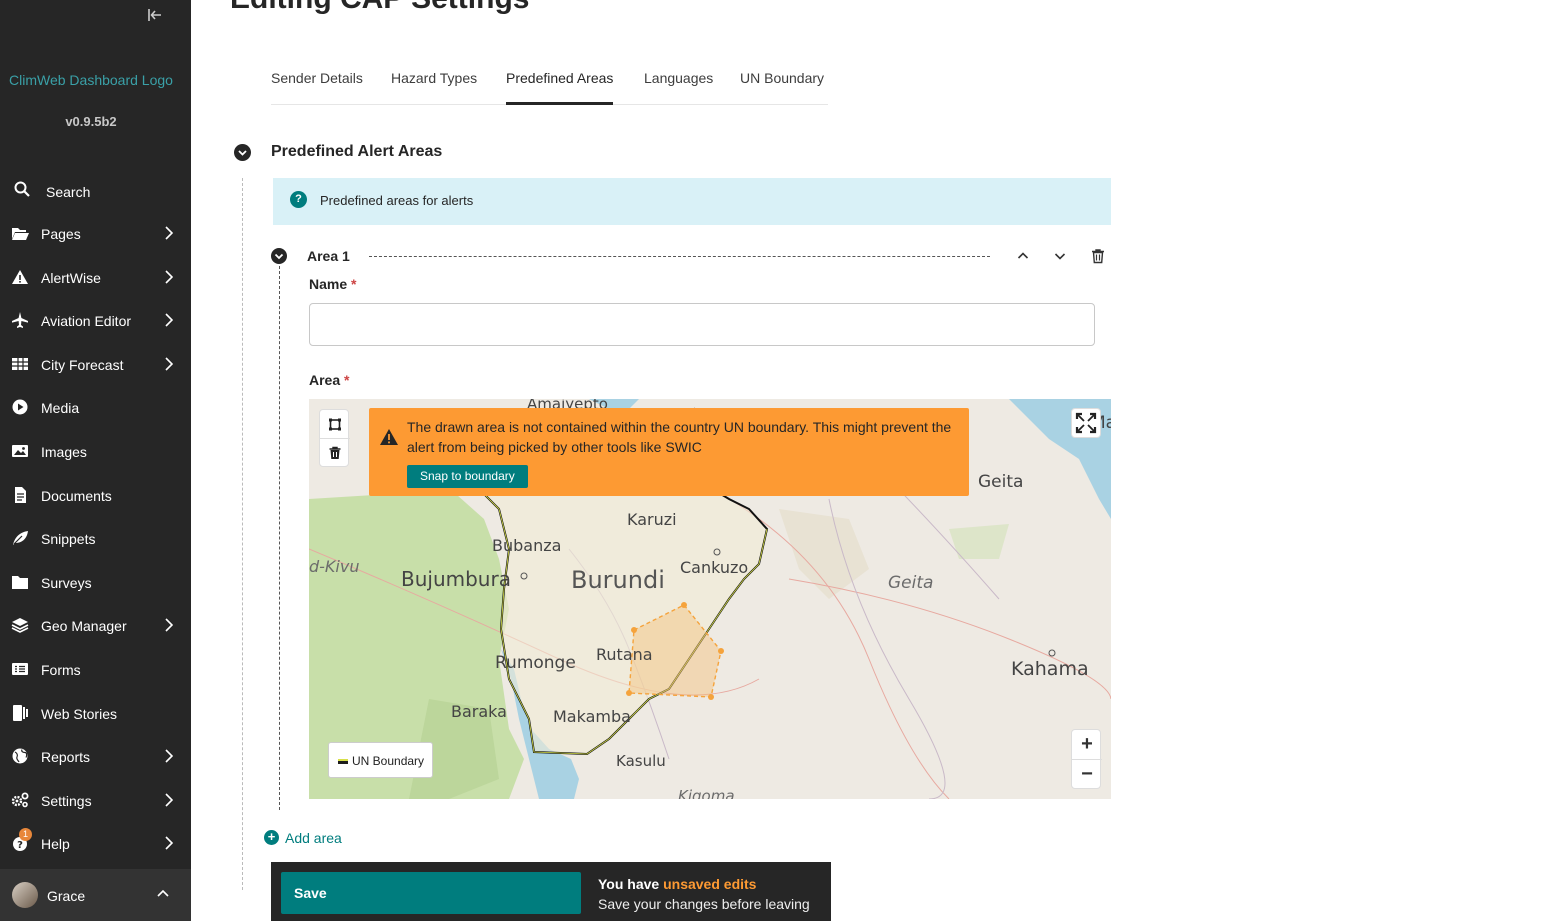 This screenshot has width=1560, height=921. I want to click on sidebar-item-alertwise: AlertWise, so click(95, 278).